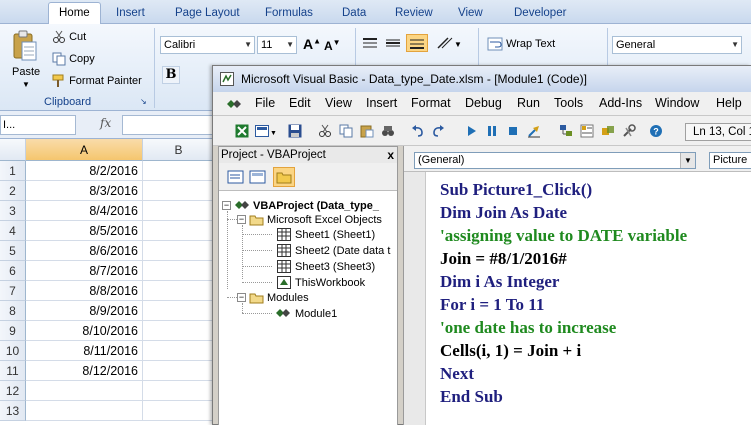 This screenshot has height=425, width=751. Describe the element at coordinates (330, 283) in the screenshot. I see `tree-node-thisworkbook: ThisWorkbook` at that location.